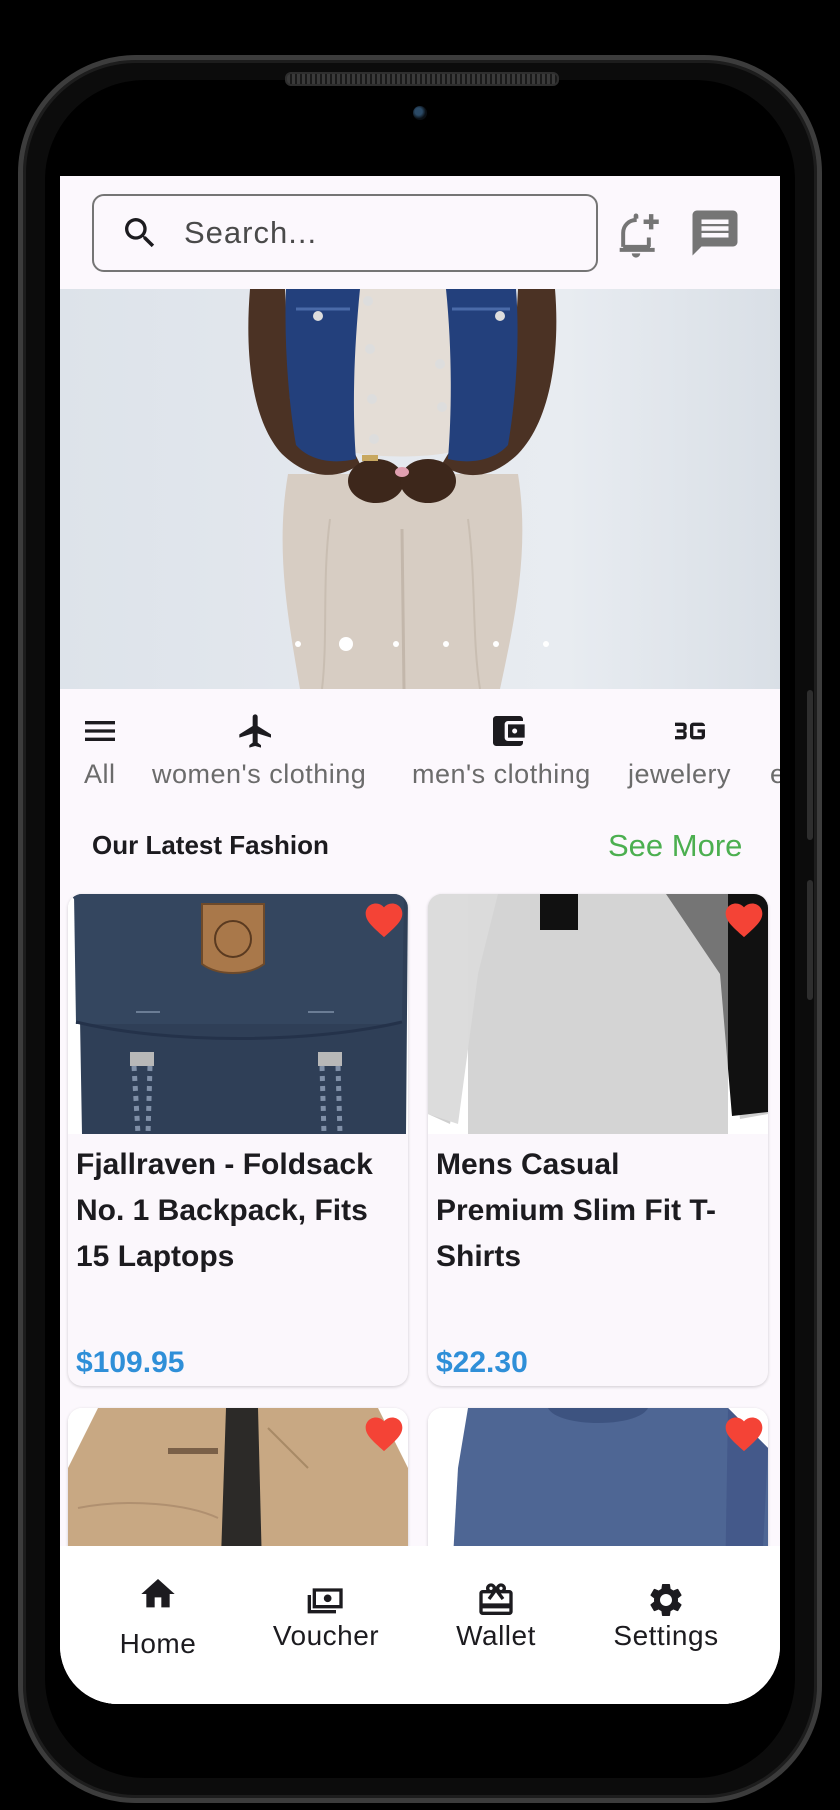 The width and height of the screenshot is (840, 1810). What do you see at coordinates (100, 749) in the screenshot?
I see `category-all: All` at bounding box center [100, 749].